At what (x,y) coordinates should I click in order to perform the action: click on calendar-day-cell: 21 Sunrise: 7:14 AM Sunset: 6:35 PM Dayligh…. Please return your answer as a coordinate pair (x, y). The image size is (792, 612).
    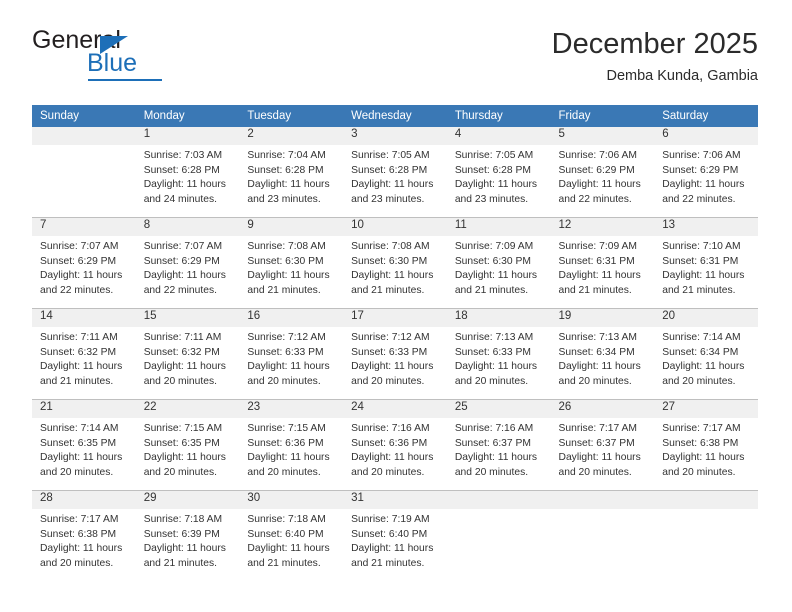
    Looking at the image, I should click on (84, 445).